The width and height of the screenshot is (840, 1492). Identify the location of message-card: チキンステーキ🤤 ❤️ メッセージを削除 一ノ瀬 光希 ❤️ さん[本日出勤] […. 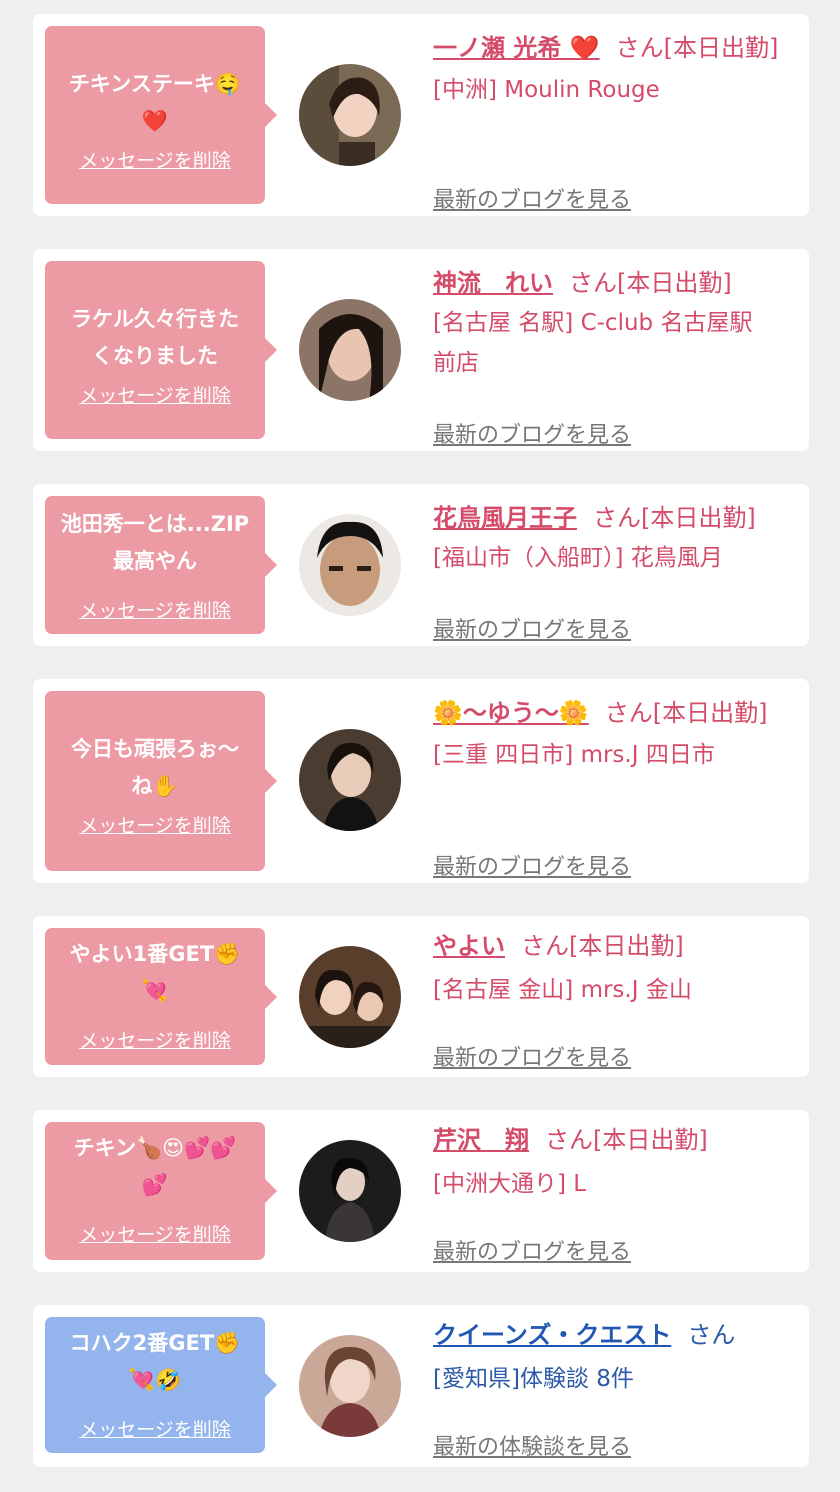
(421, 115).